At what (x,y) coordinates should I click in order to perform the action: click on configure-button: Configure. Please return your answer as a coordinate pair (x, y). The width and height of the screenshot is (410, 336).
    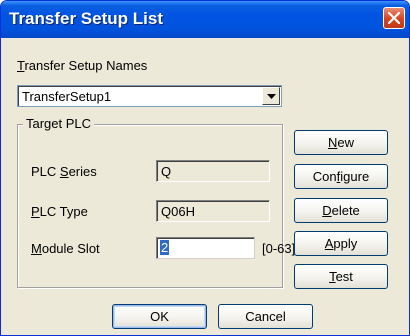
    Looking at the image, I should click on (341, 176).